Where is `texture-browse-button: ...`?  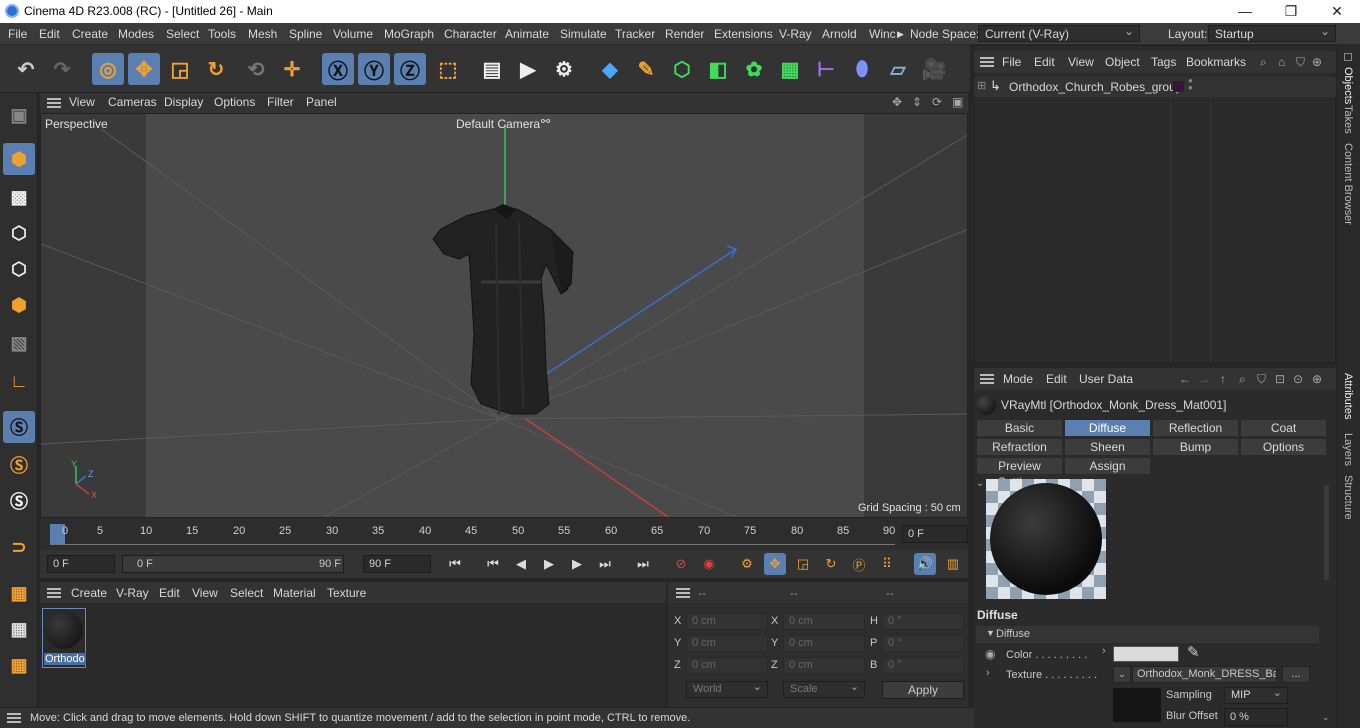
texture-browse-button: ... is located at coordinates (1296, 674).